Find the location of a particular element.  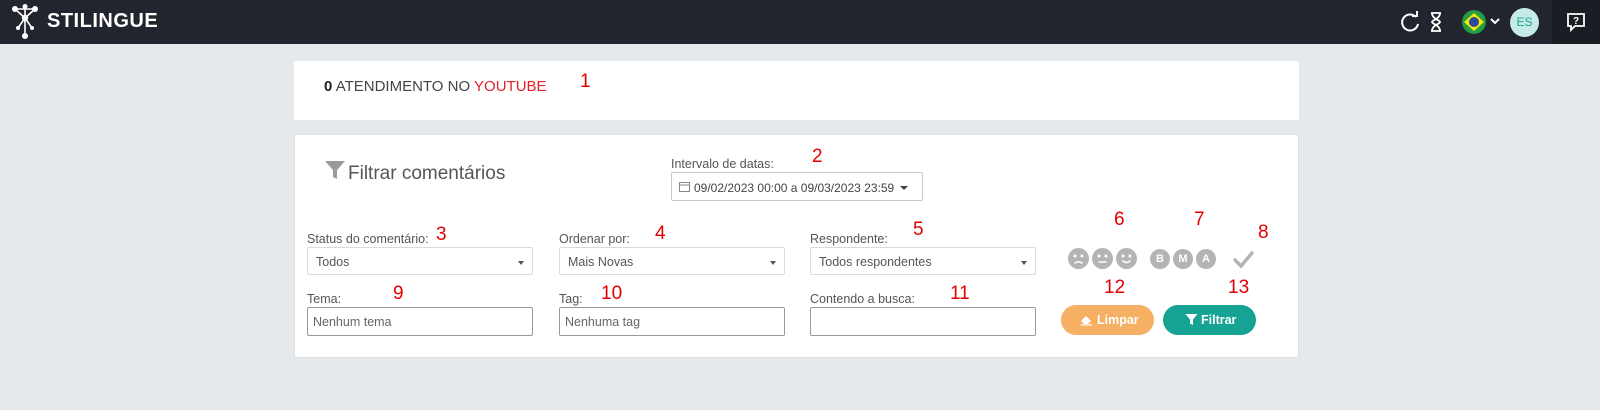

filter-button: Filtrar is located at coordinates (1209, 320).